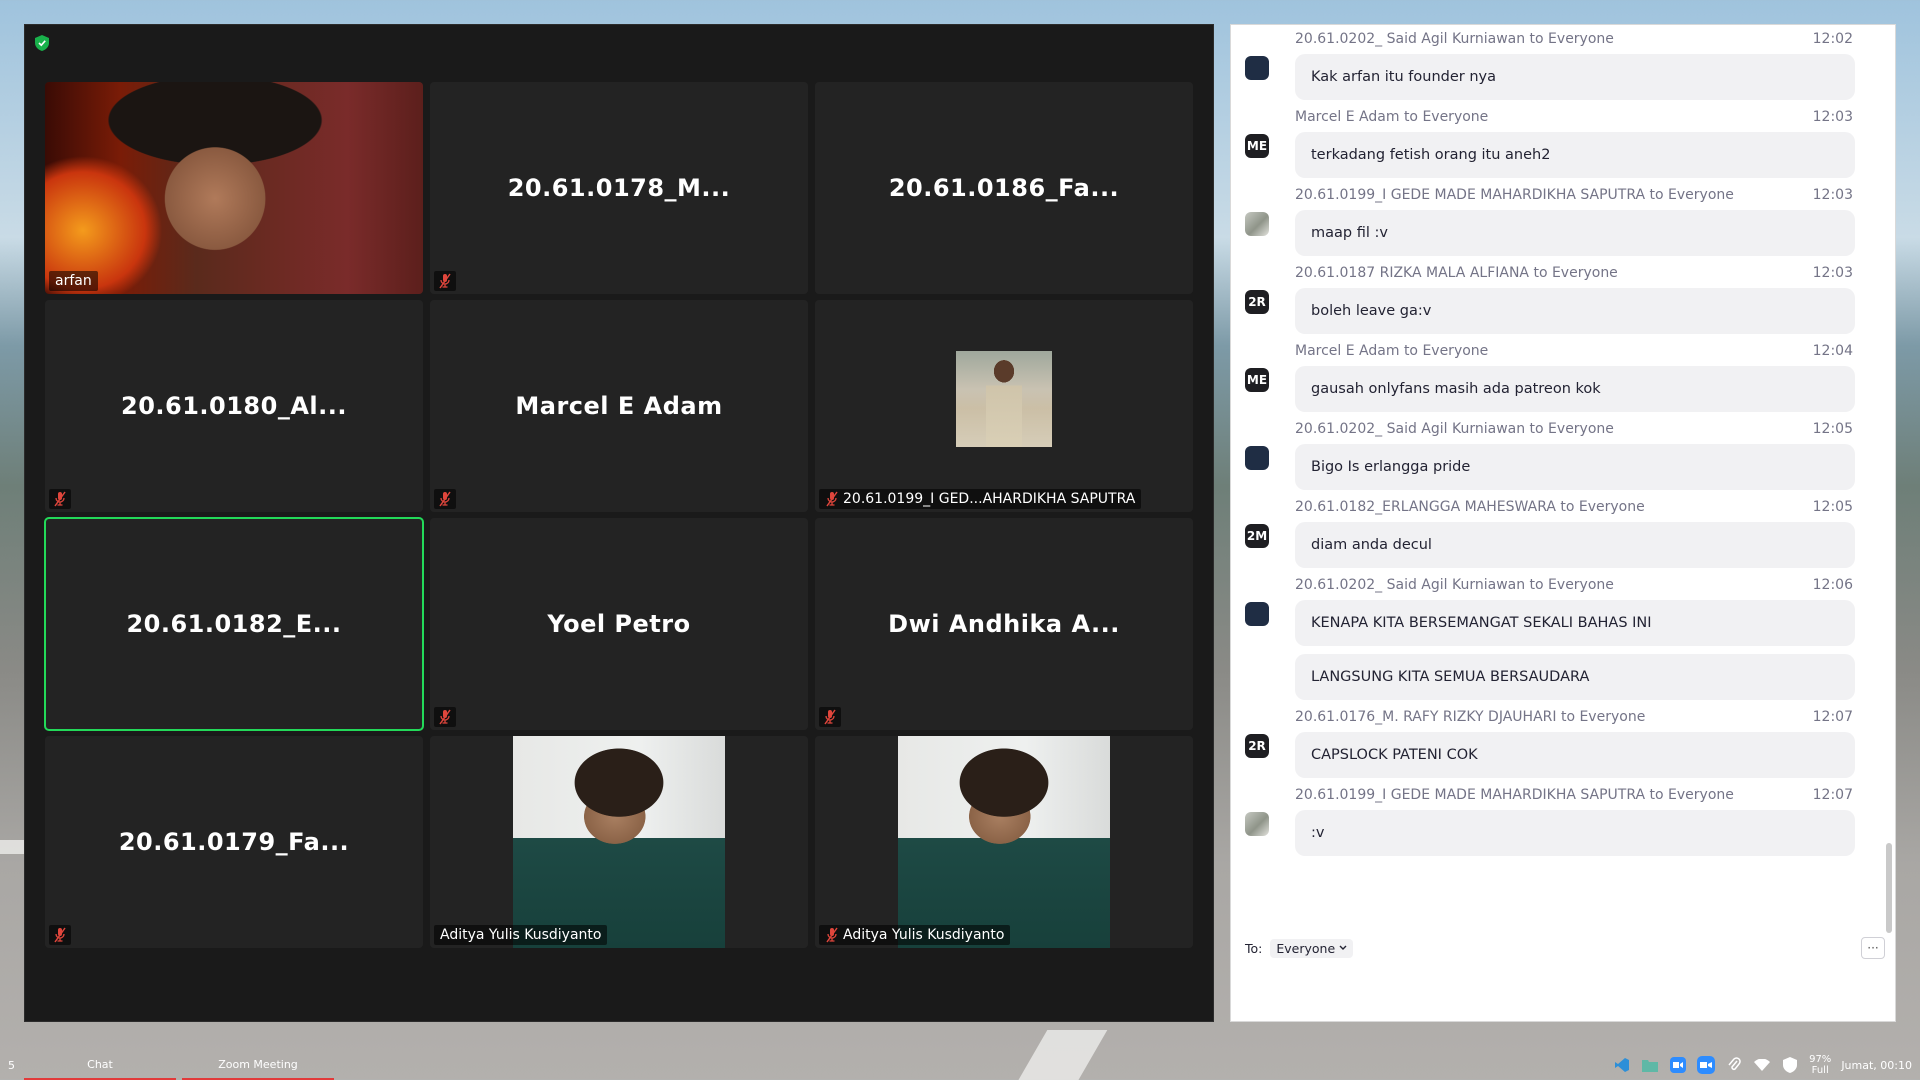  I want to click on participant-tile: 20.61.0199_I GED...AHARDIKHA SAPUTRA, so click(1004, 406).